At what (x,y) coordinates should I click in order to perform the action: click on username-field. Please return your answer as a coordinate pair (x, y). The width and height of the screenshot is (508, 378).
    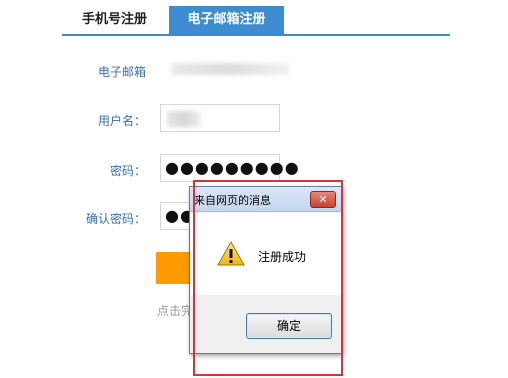
    Looking at the image, I should click on (220, 118).